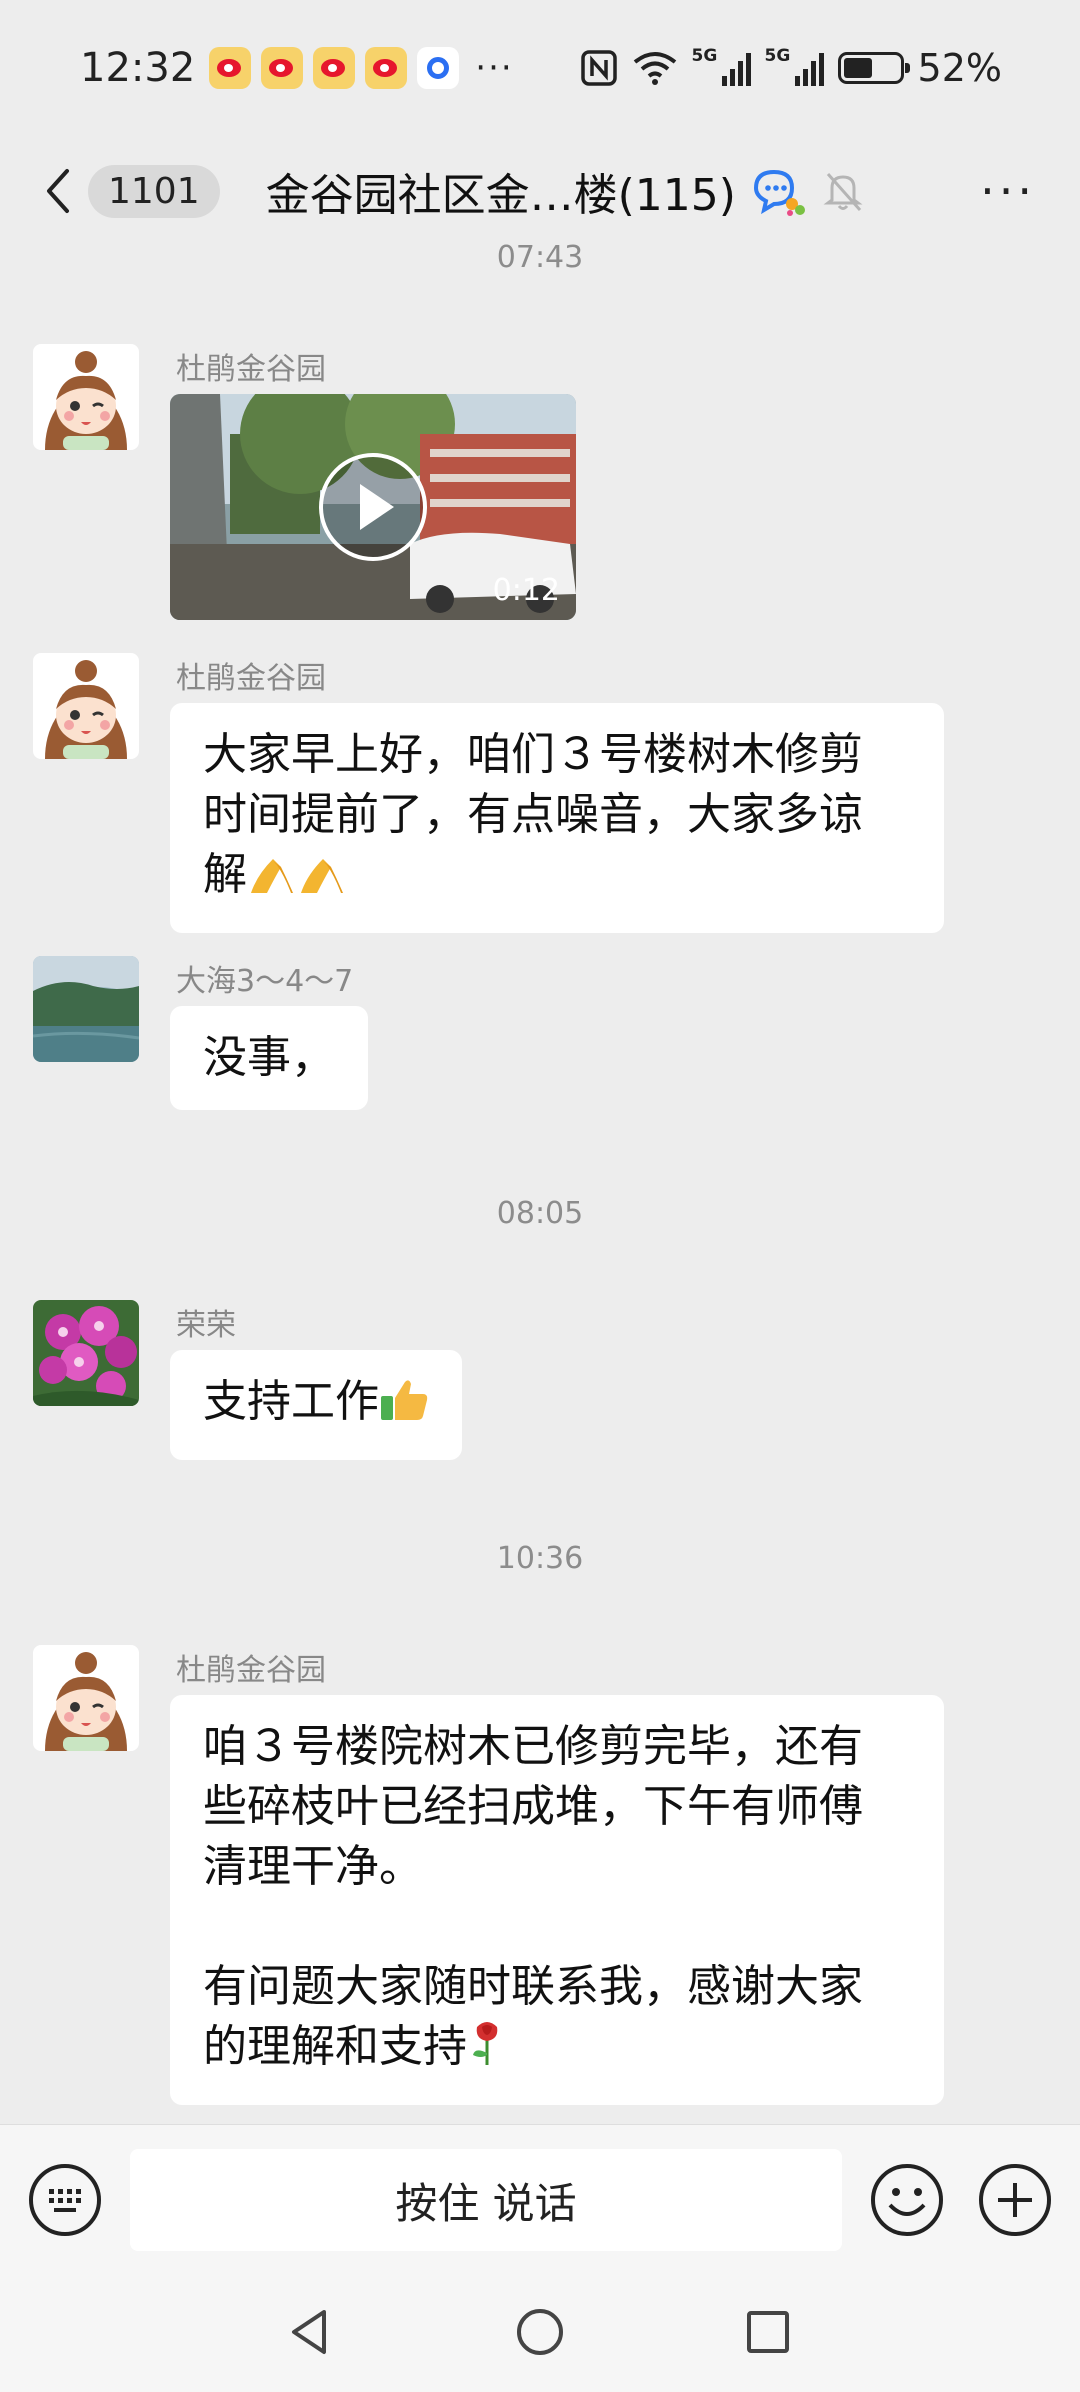  I want to click on video-duration: 0:12, so click(526, 590).